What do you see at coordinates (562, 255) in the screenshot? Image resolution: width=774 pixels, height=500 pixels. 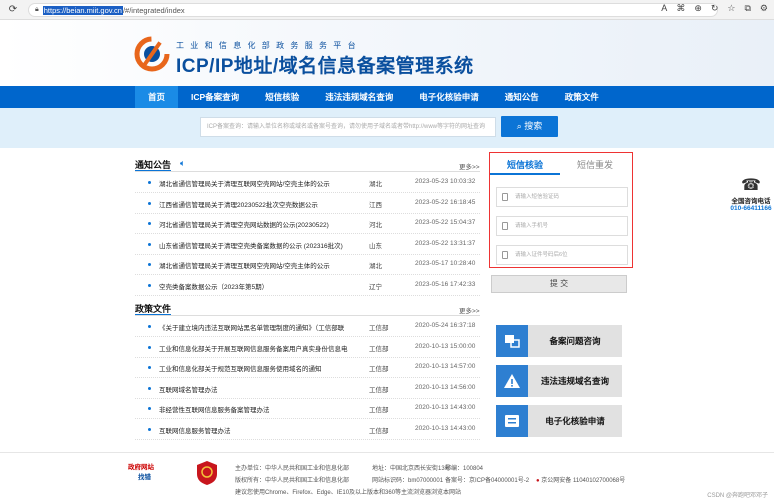 I see `id-number-field: 请输入证件号码后6位` at bounding box center [562, 255].